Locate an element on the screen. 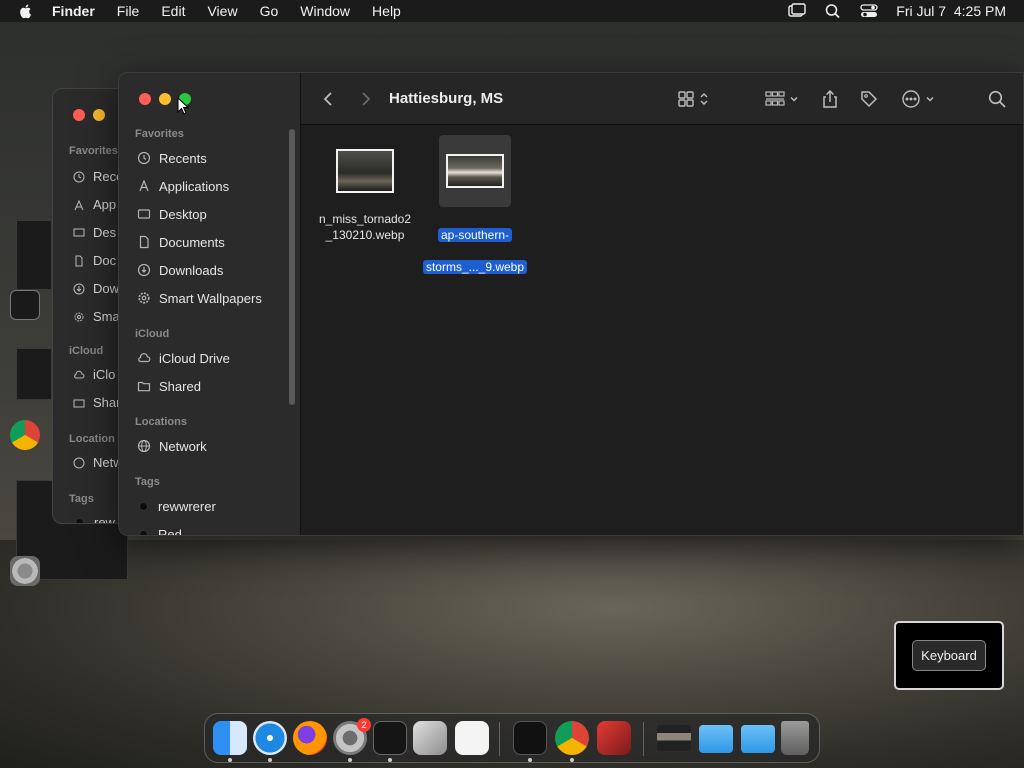 This screenshot has height=768, width=1024. sidebar-item-smart-wallpapers: Sma is located at coordinates (96, 316).